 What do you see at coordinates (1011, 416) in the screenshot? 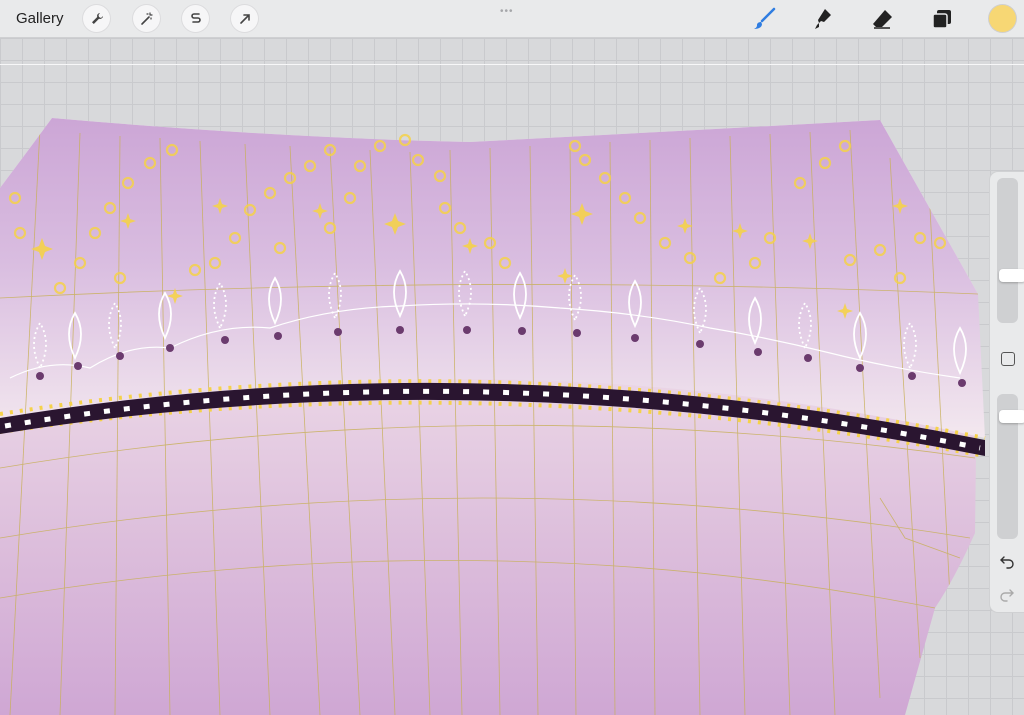
I see `opacity-thumb` at bounding box center [1011, 416].